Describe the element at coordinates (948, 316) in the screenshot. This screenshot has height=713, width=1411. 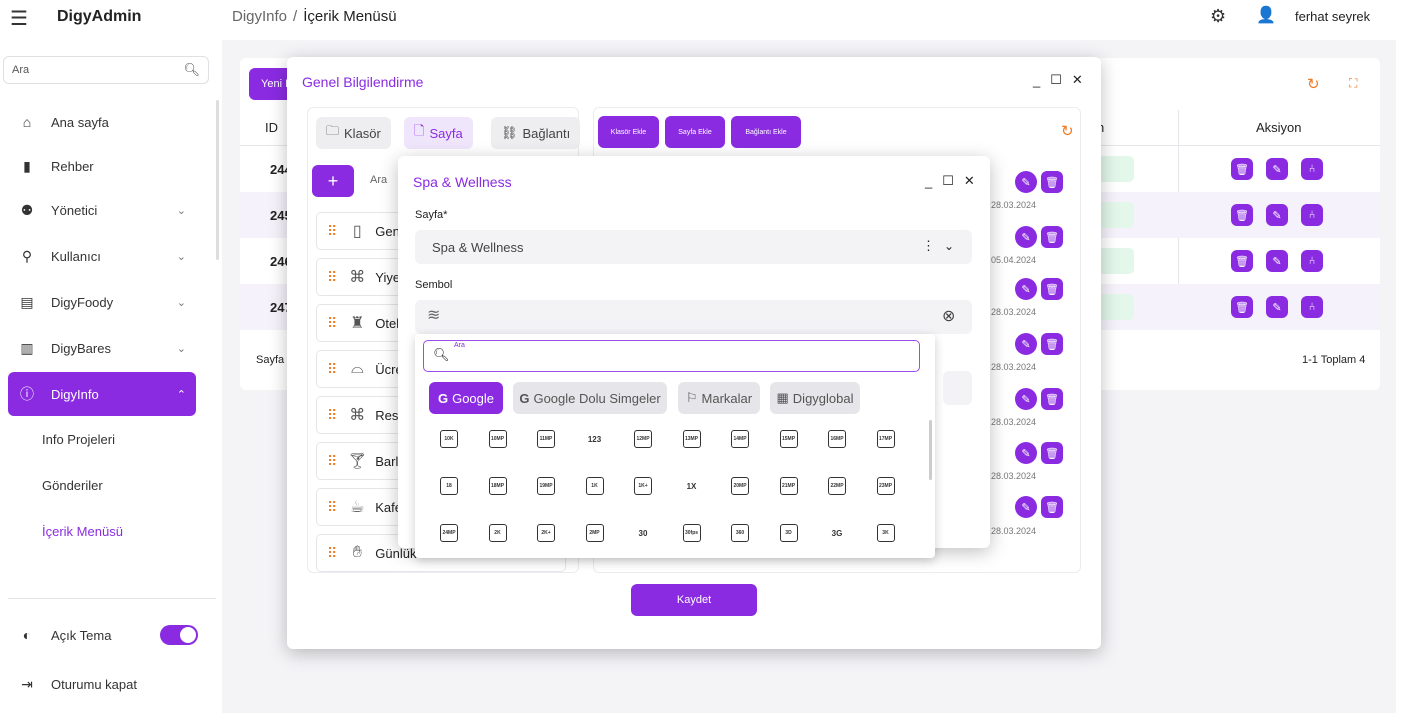
I see `clear-icon: ⊗` at that location.